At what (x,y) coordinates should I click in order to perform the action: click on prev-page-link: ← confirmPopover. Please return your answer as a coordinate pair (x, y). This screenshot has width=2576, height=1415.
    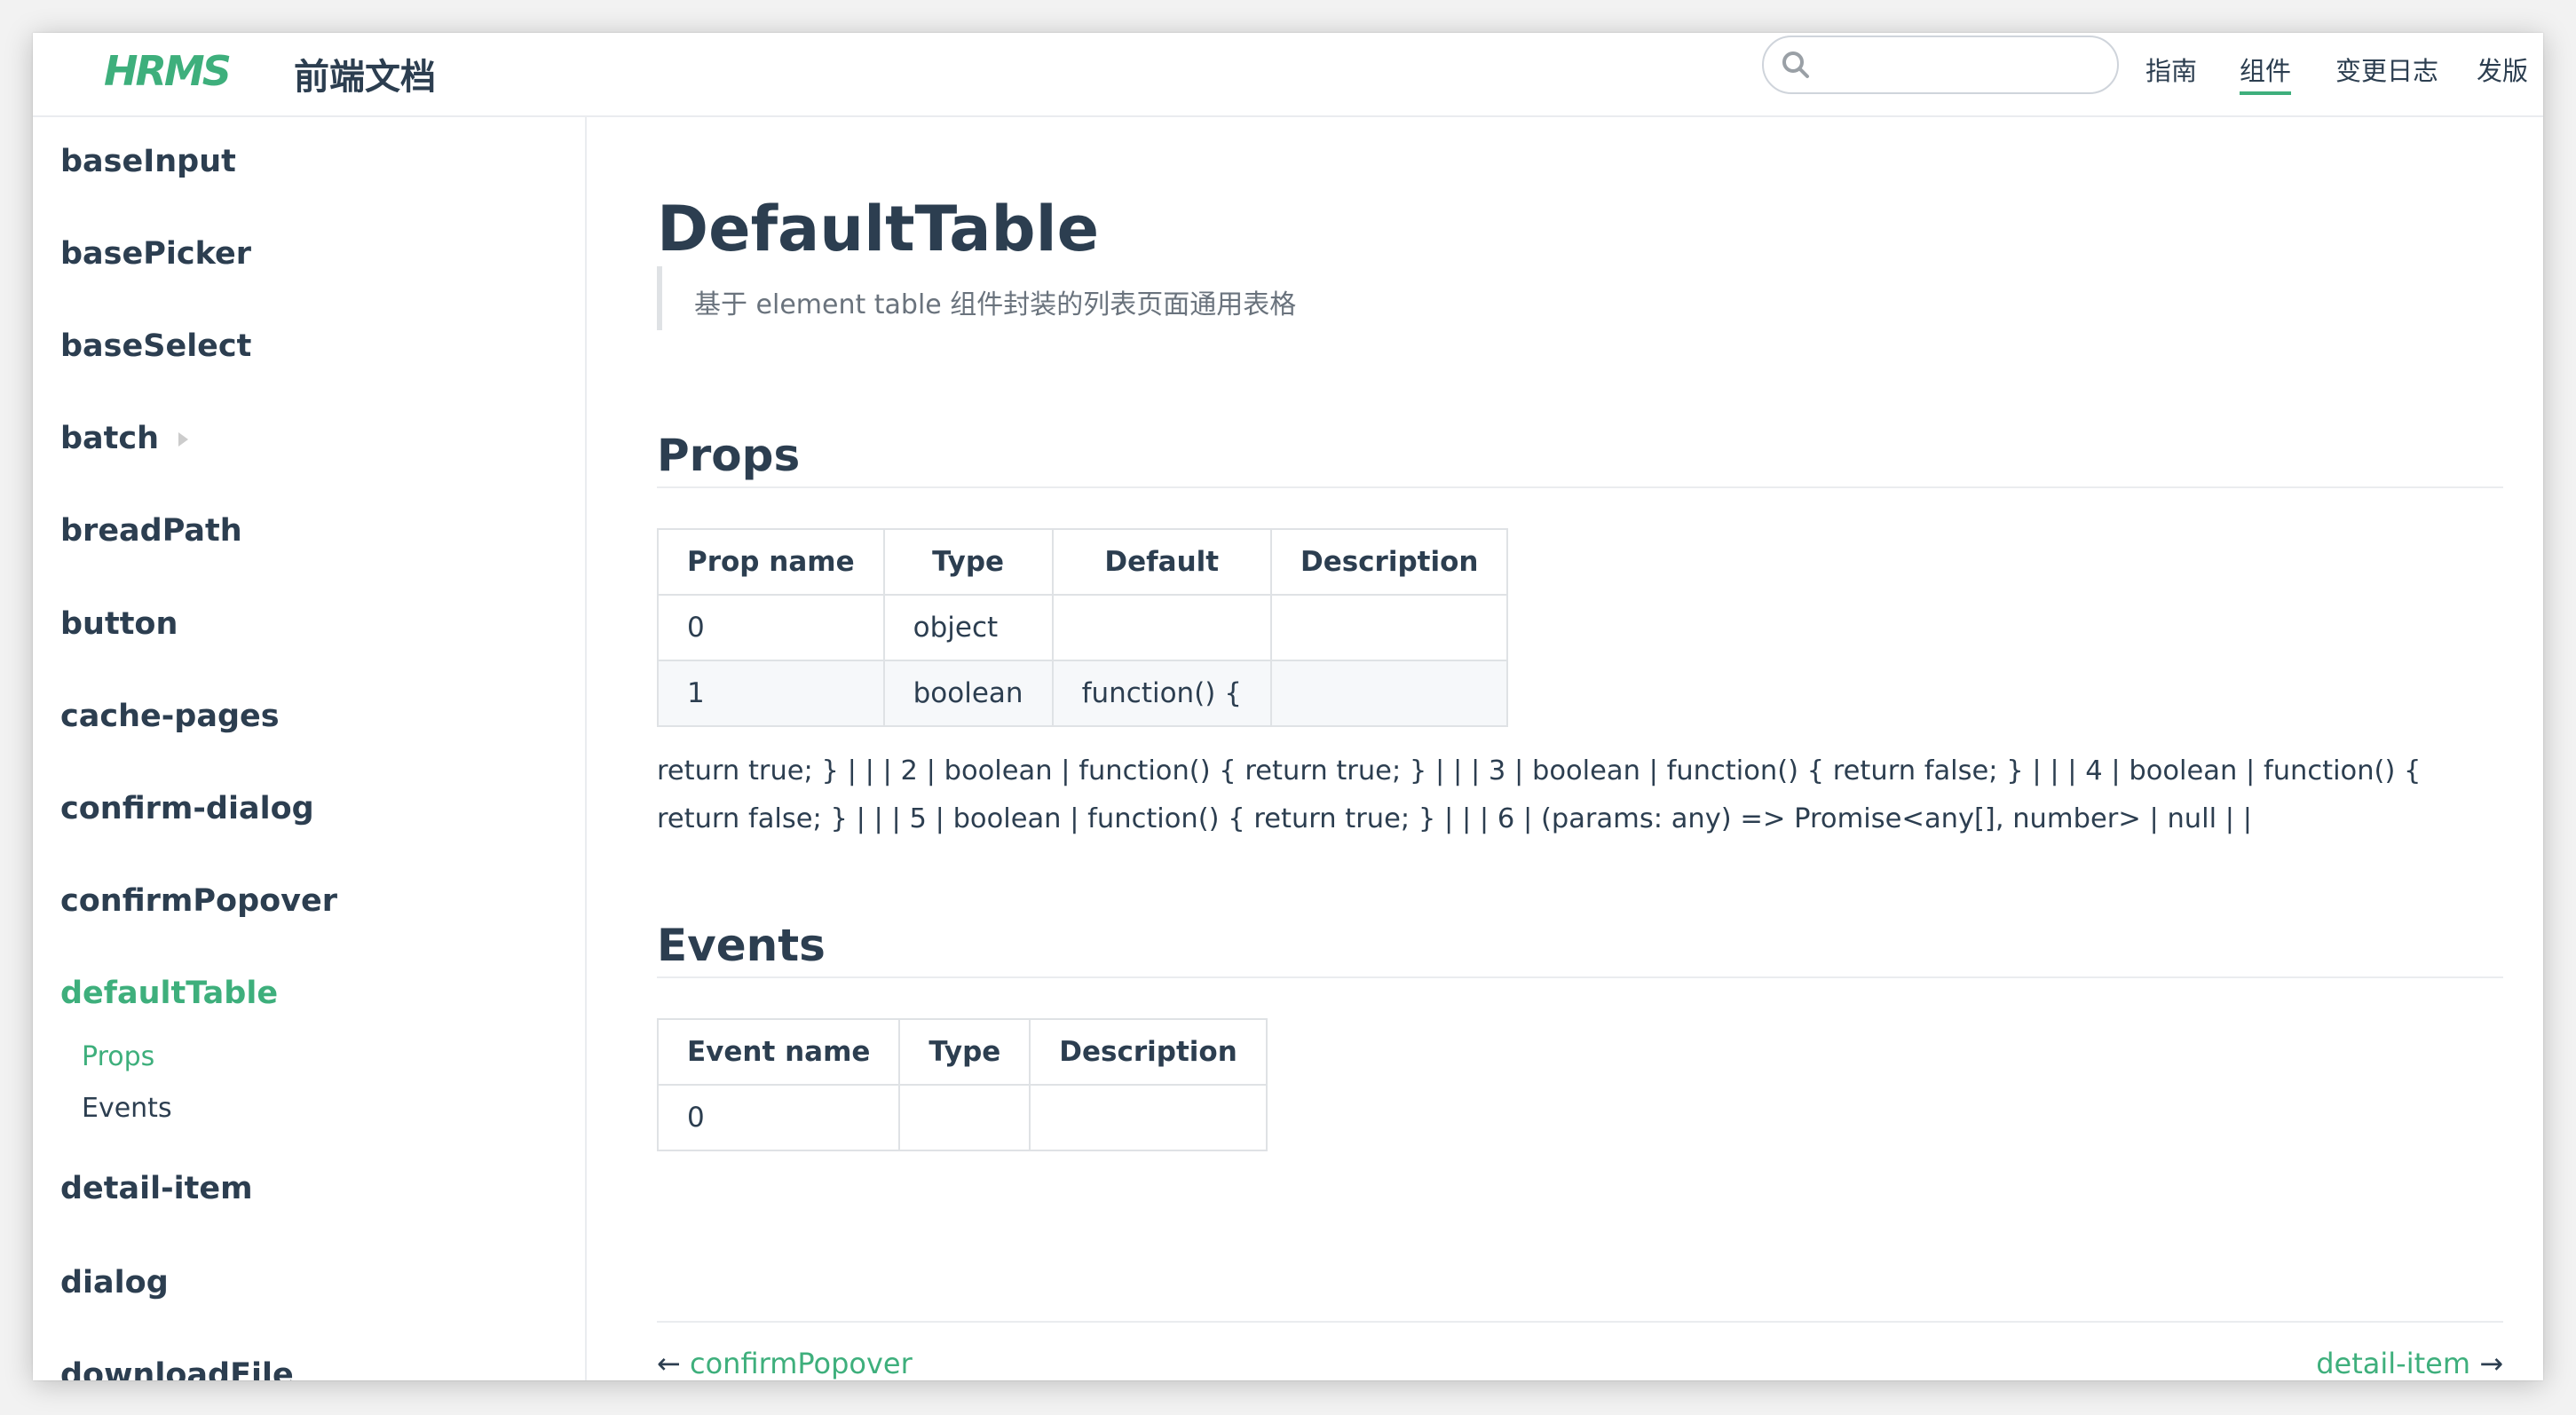
    Looking at the image, I should click on (785, 1363).